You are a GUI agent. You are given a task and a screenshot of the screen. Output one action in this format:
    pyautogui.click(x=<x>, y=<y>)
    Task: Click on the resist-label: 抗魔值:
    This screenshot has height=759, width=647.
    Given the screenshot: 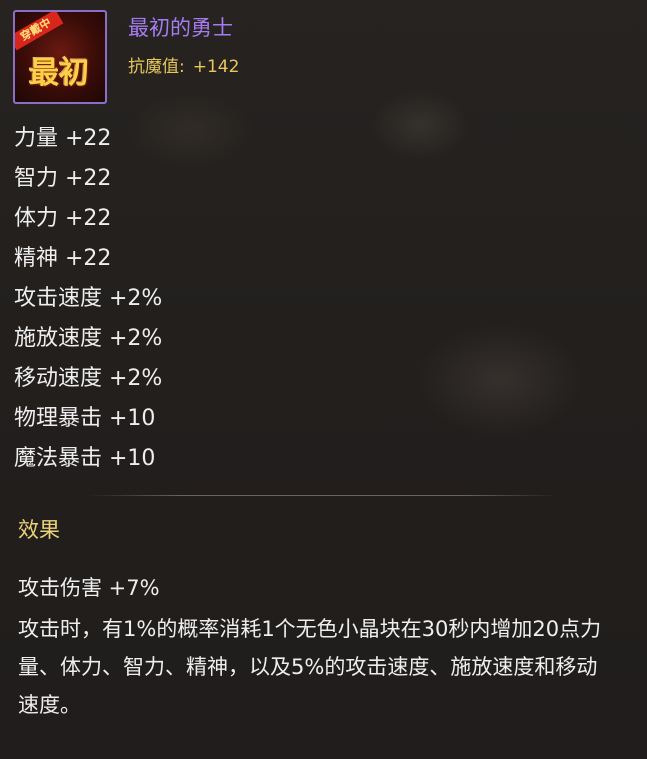 What is the action you would take?
    pyautogui.click(x=156, y=67)
    